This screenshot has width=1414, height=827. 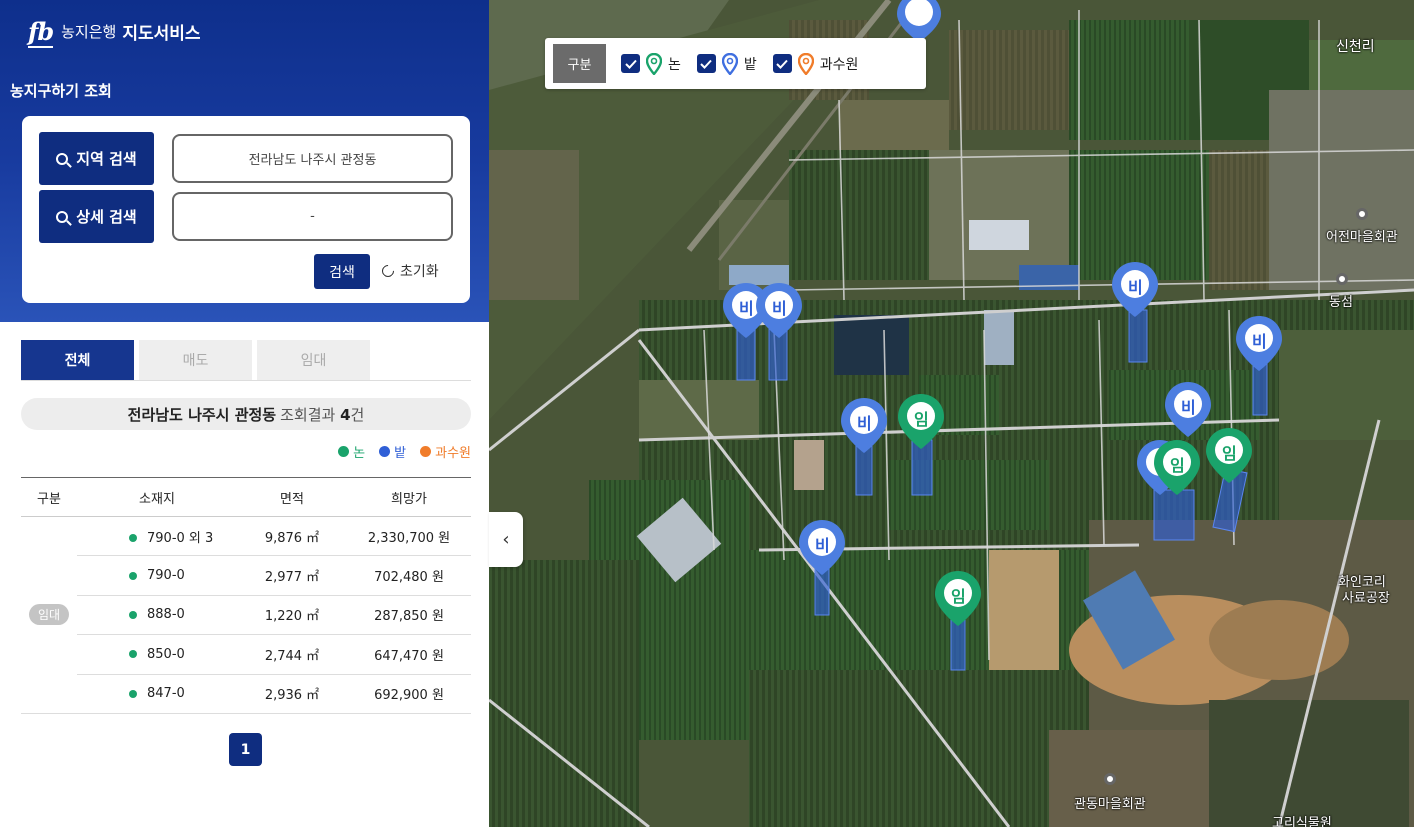 I want to click on green-pin-icon, so click(x=654, y=63).